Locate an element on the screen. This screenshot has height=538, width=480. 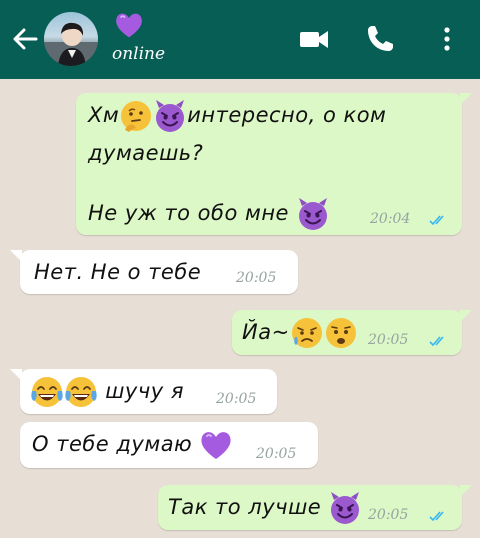
message-text: Йа~ is located at coordinates (300, 333).